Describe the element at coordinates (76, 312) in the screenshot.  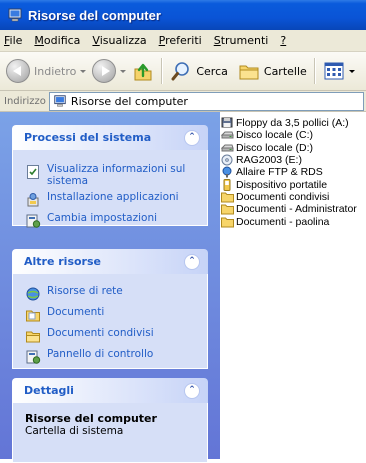
I see `link-documents-label: Documenti` at that location.